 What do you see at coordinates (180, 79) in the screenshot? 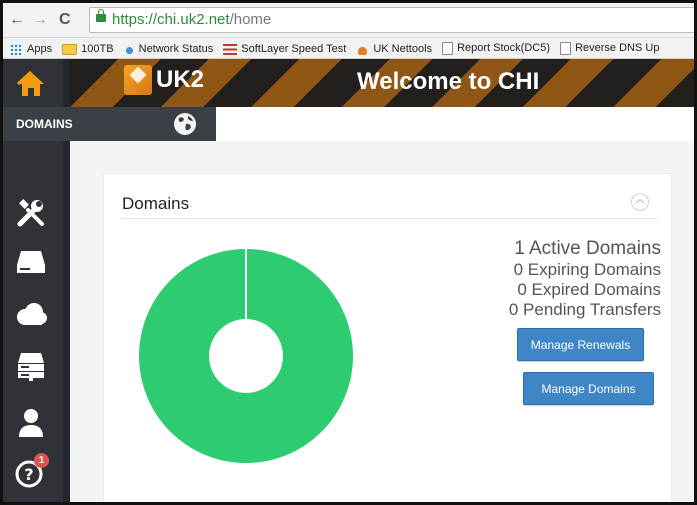
I see `logo-text: UK2` at bounding box center [180, 79].